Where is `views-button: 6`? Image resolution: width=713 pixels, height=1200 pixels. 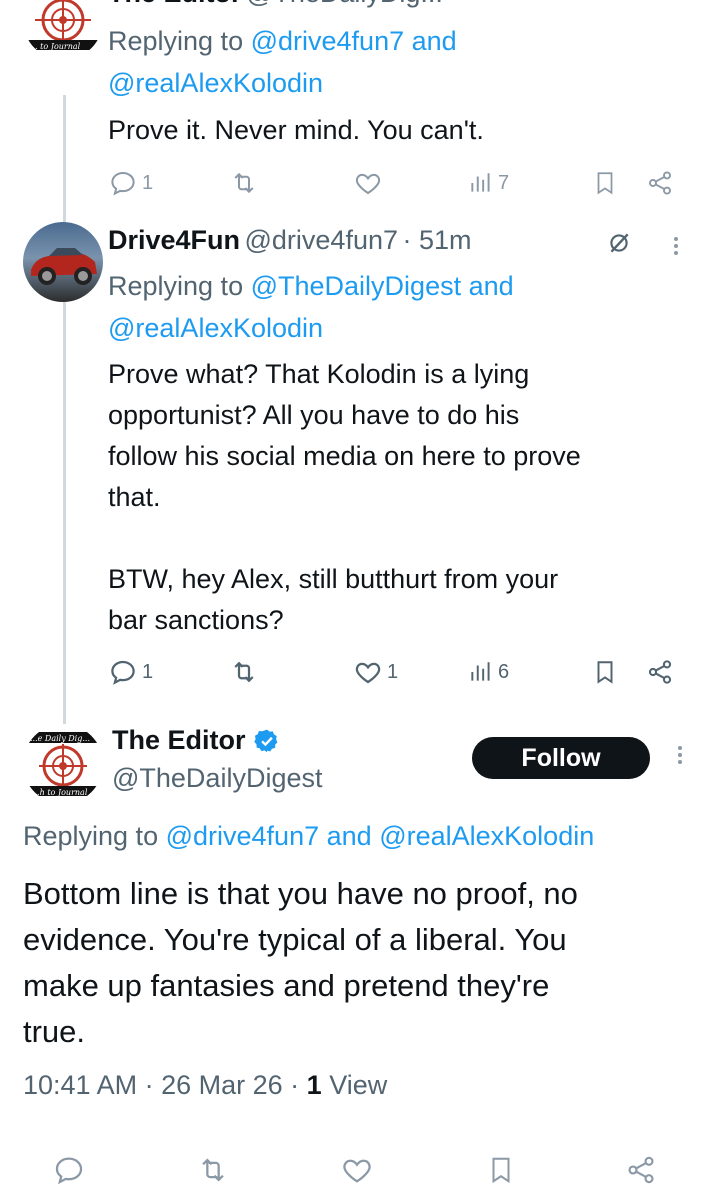
views-button: 6 is located at coordinates (488, 672).